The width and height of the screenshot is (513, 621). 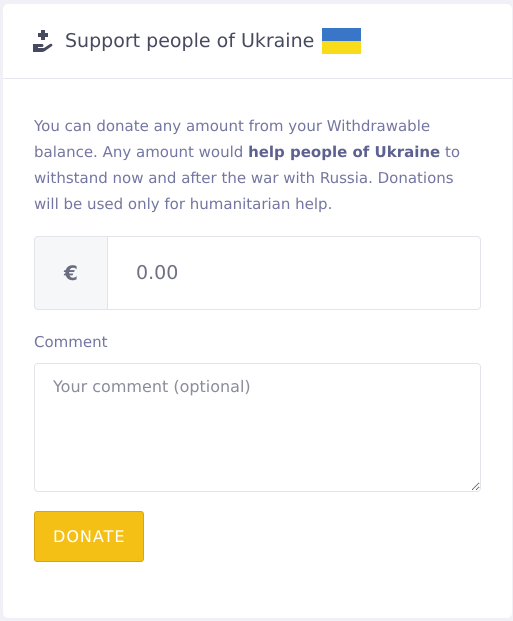 I want to click on currency-symbol: €, so click(x=71, y=273).